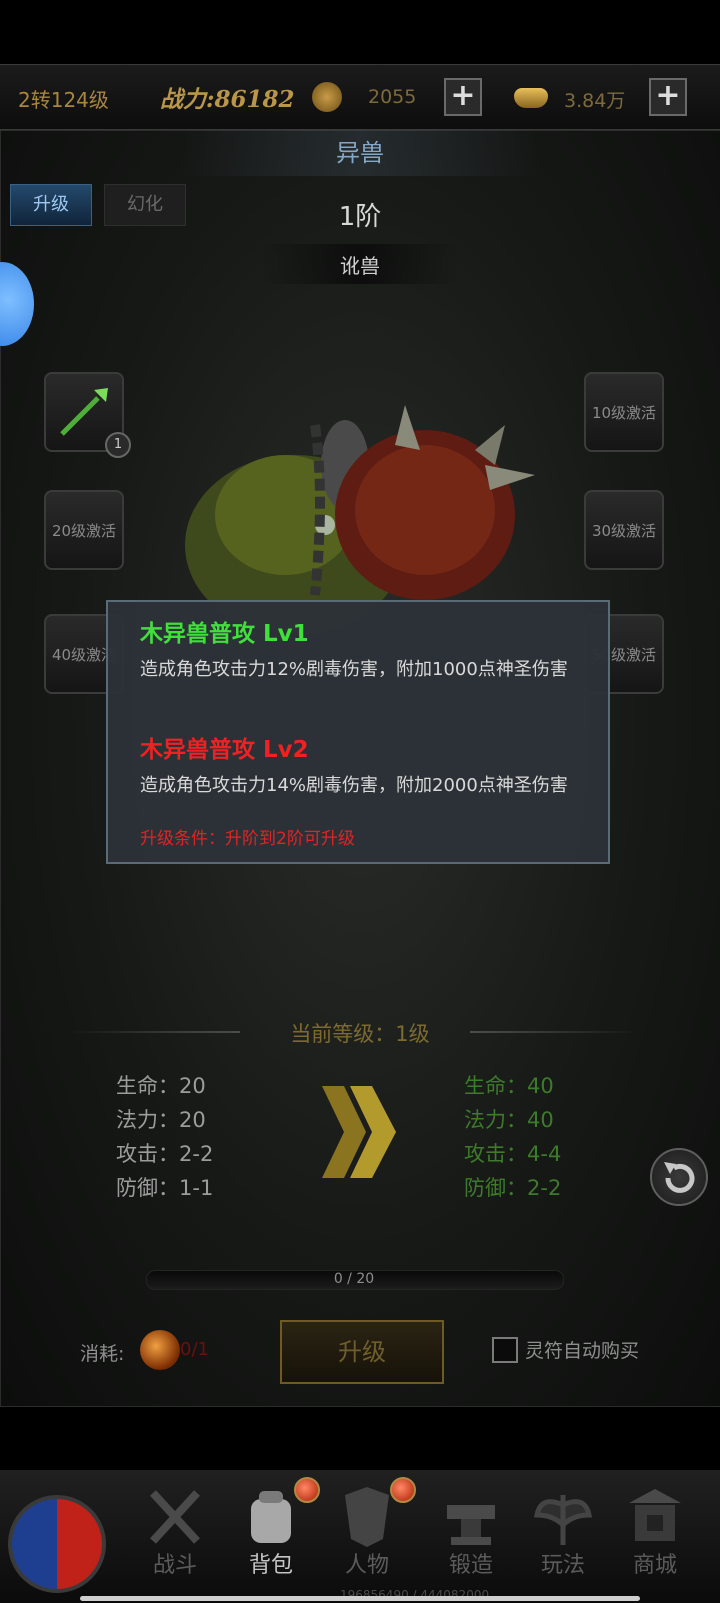 Image resolution: width=720 pixels, height=1603 pixels. Describe the element at coordinates (327, 97) in the screenshot. I see `coin-icon` at that location.